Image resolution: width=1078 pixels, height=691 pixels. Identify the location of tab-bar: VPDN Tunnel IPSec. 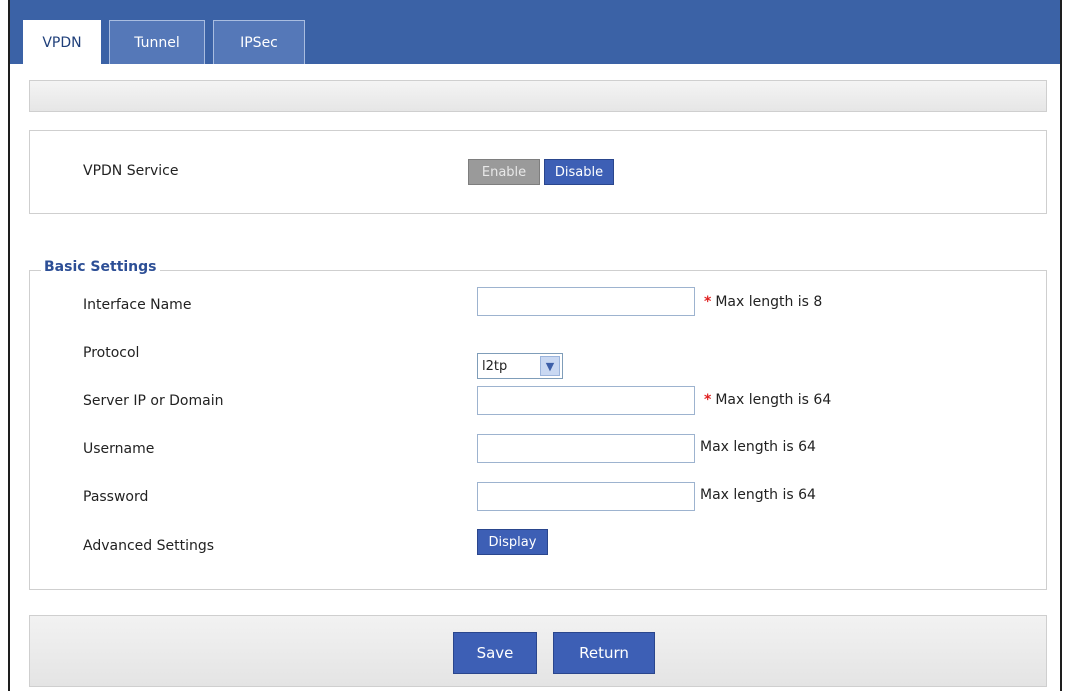
(535, 32).